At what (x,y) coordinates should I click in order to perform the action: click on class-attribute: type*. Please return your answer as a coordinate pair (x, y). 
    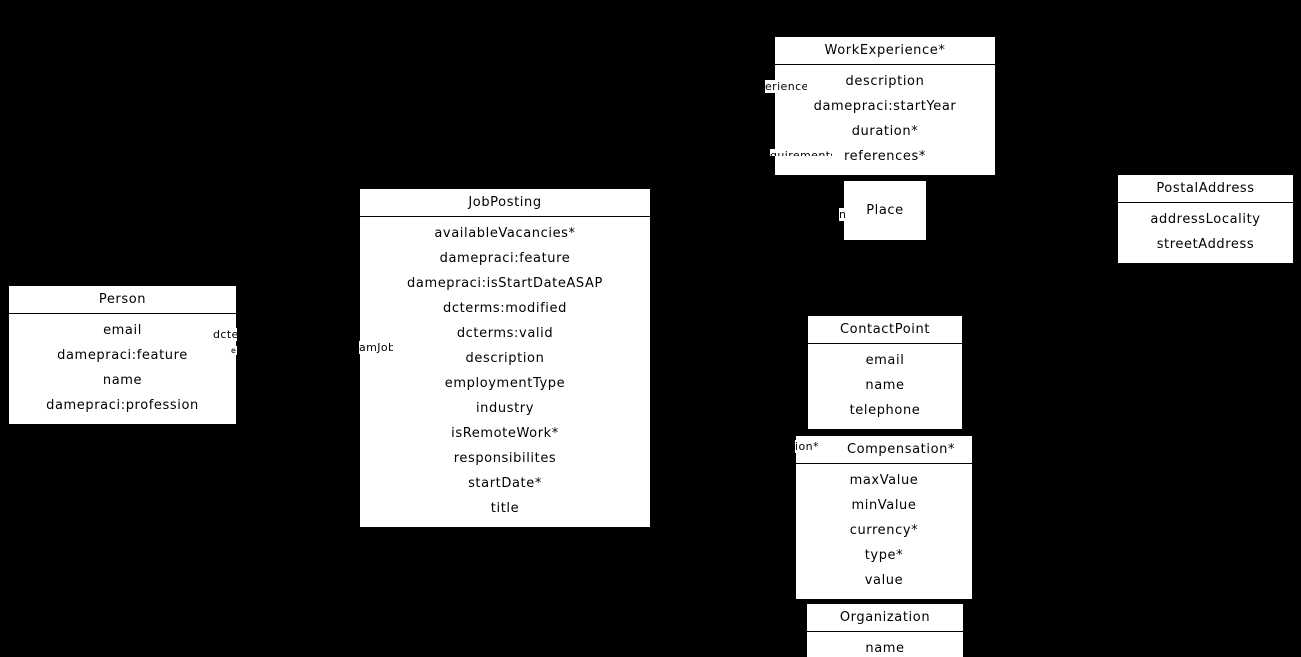
    Looking at the image, I should click on (884, 555).